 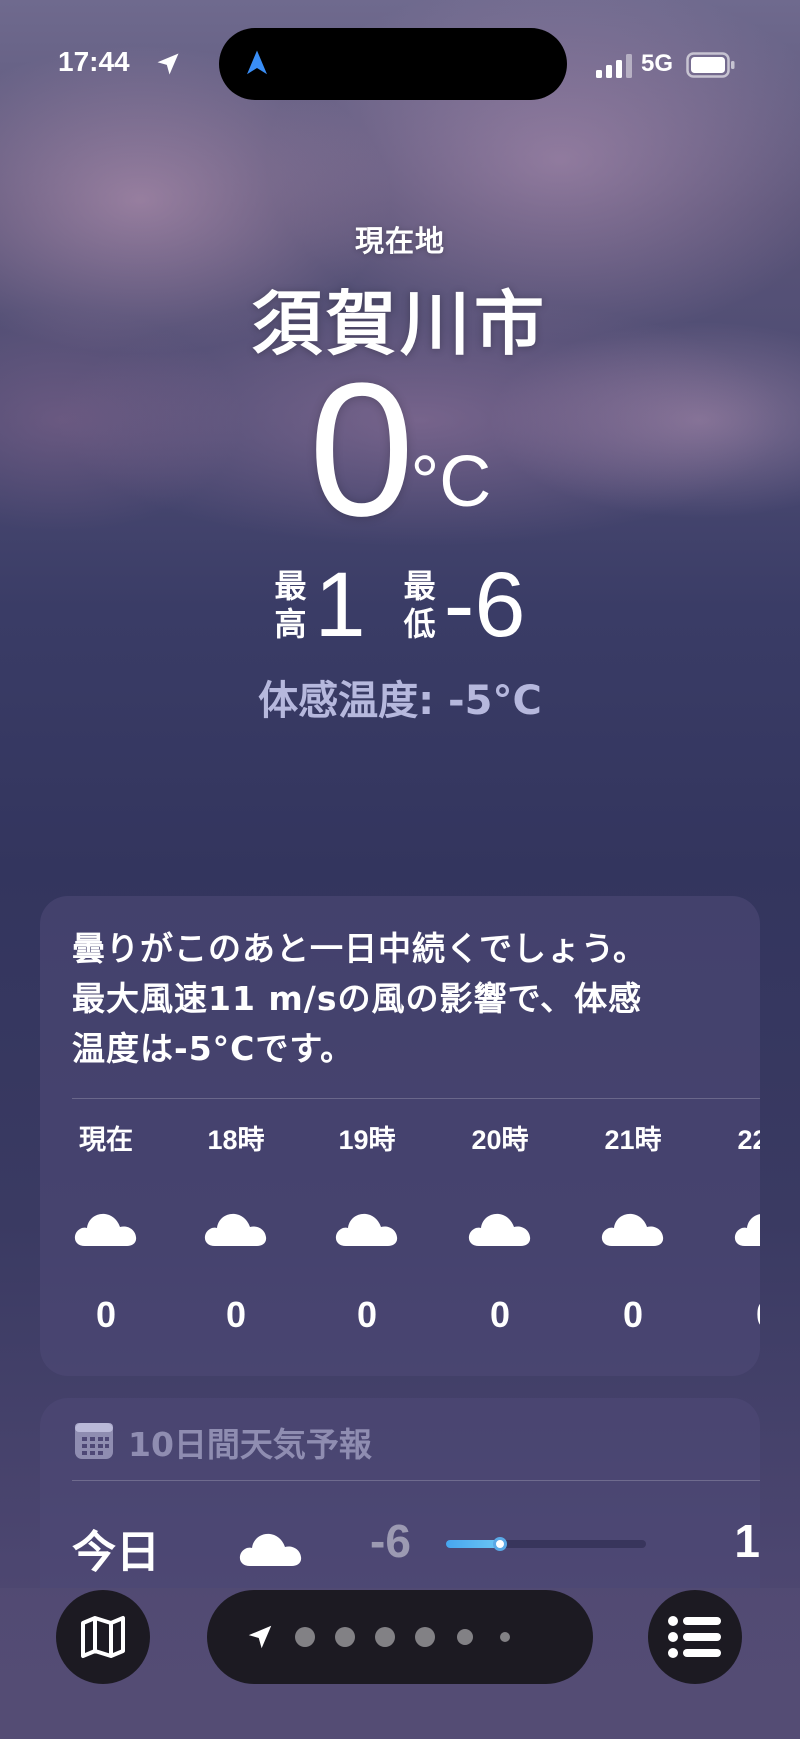 I want to click on ten-day-forecast-card: 10日間天気予報 今日 -6 1, so click(x=400, y=1493).